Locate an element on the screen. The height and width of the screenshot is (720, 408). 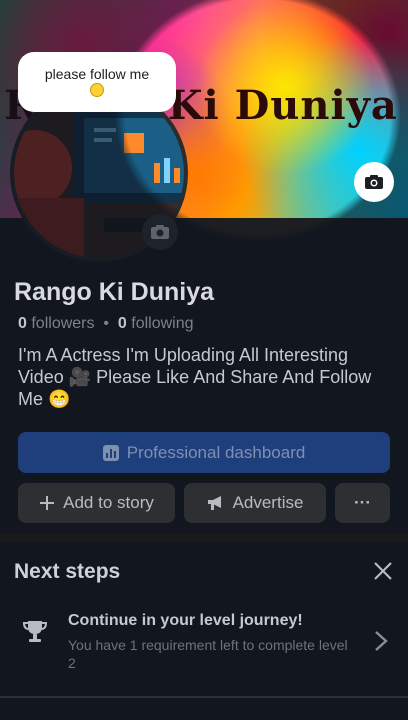
chevron-right-icon is located at coordinates (381, 641).